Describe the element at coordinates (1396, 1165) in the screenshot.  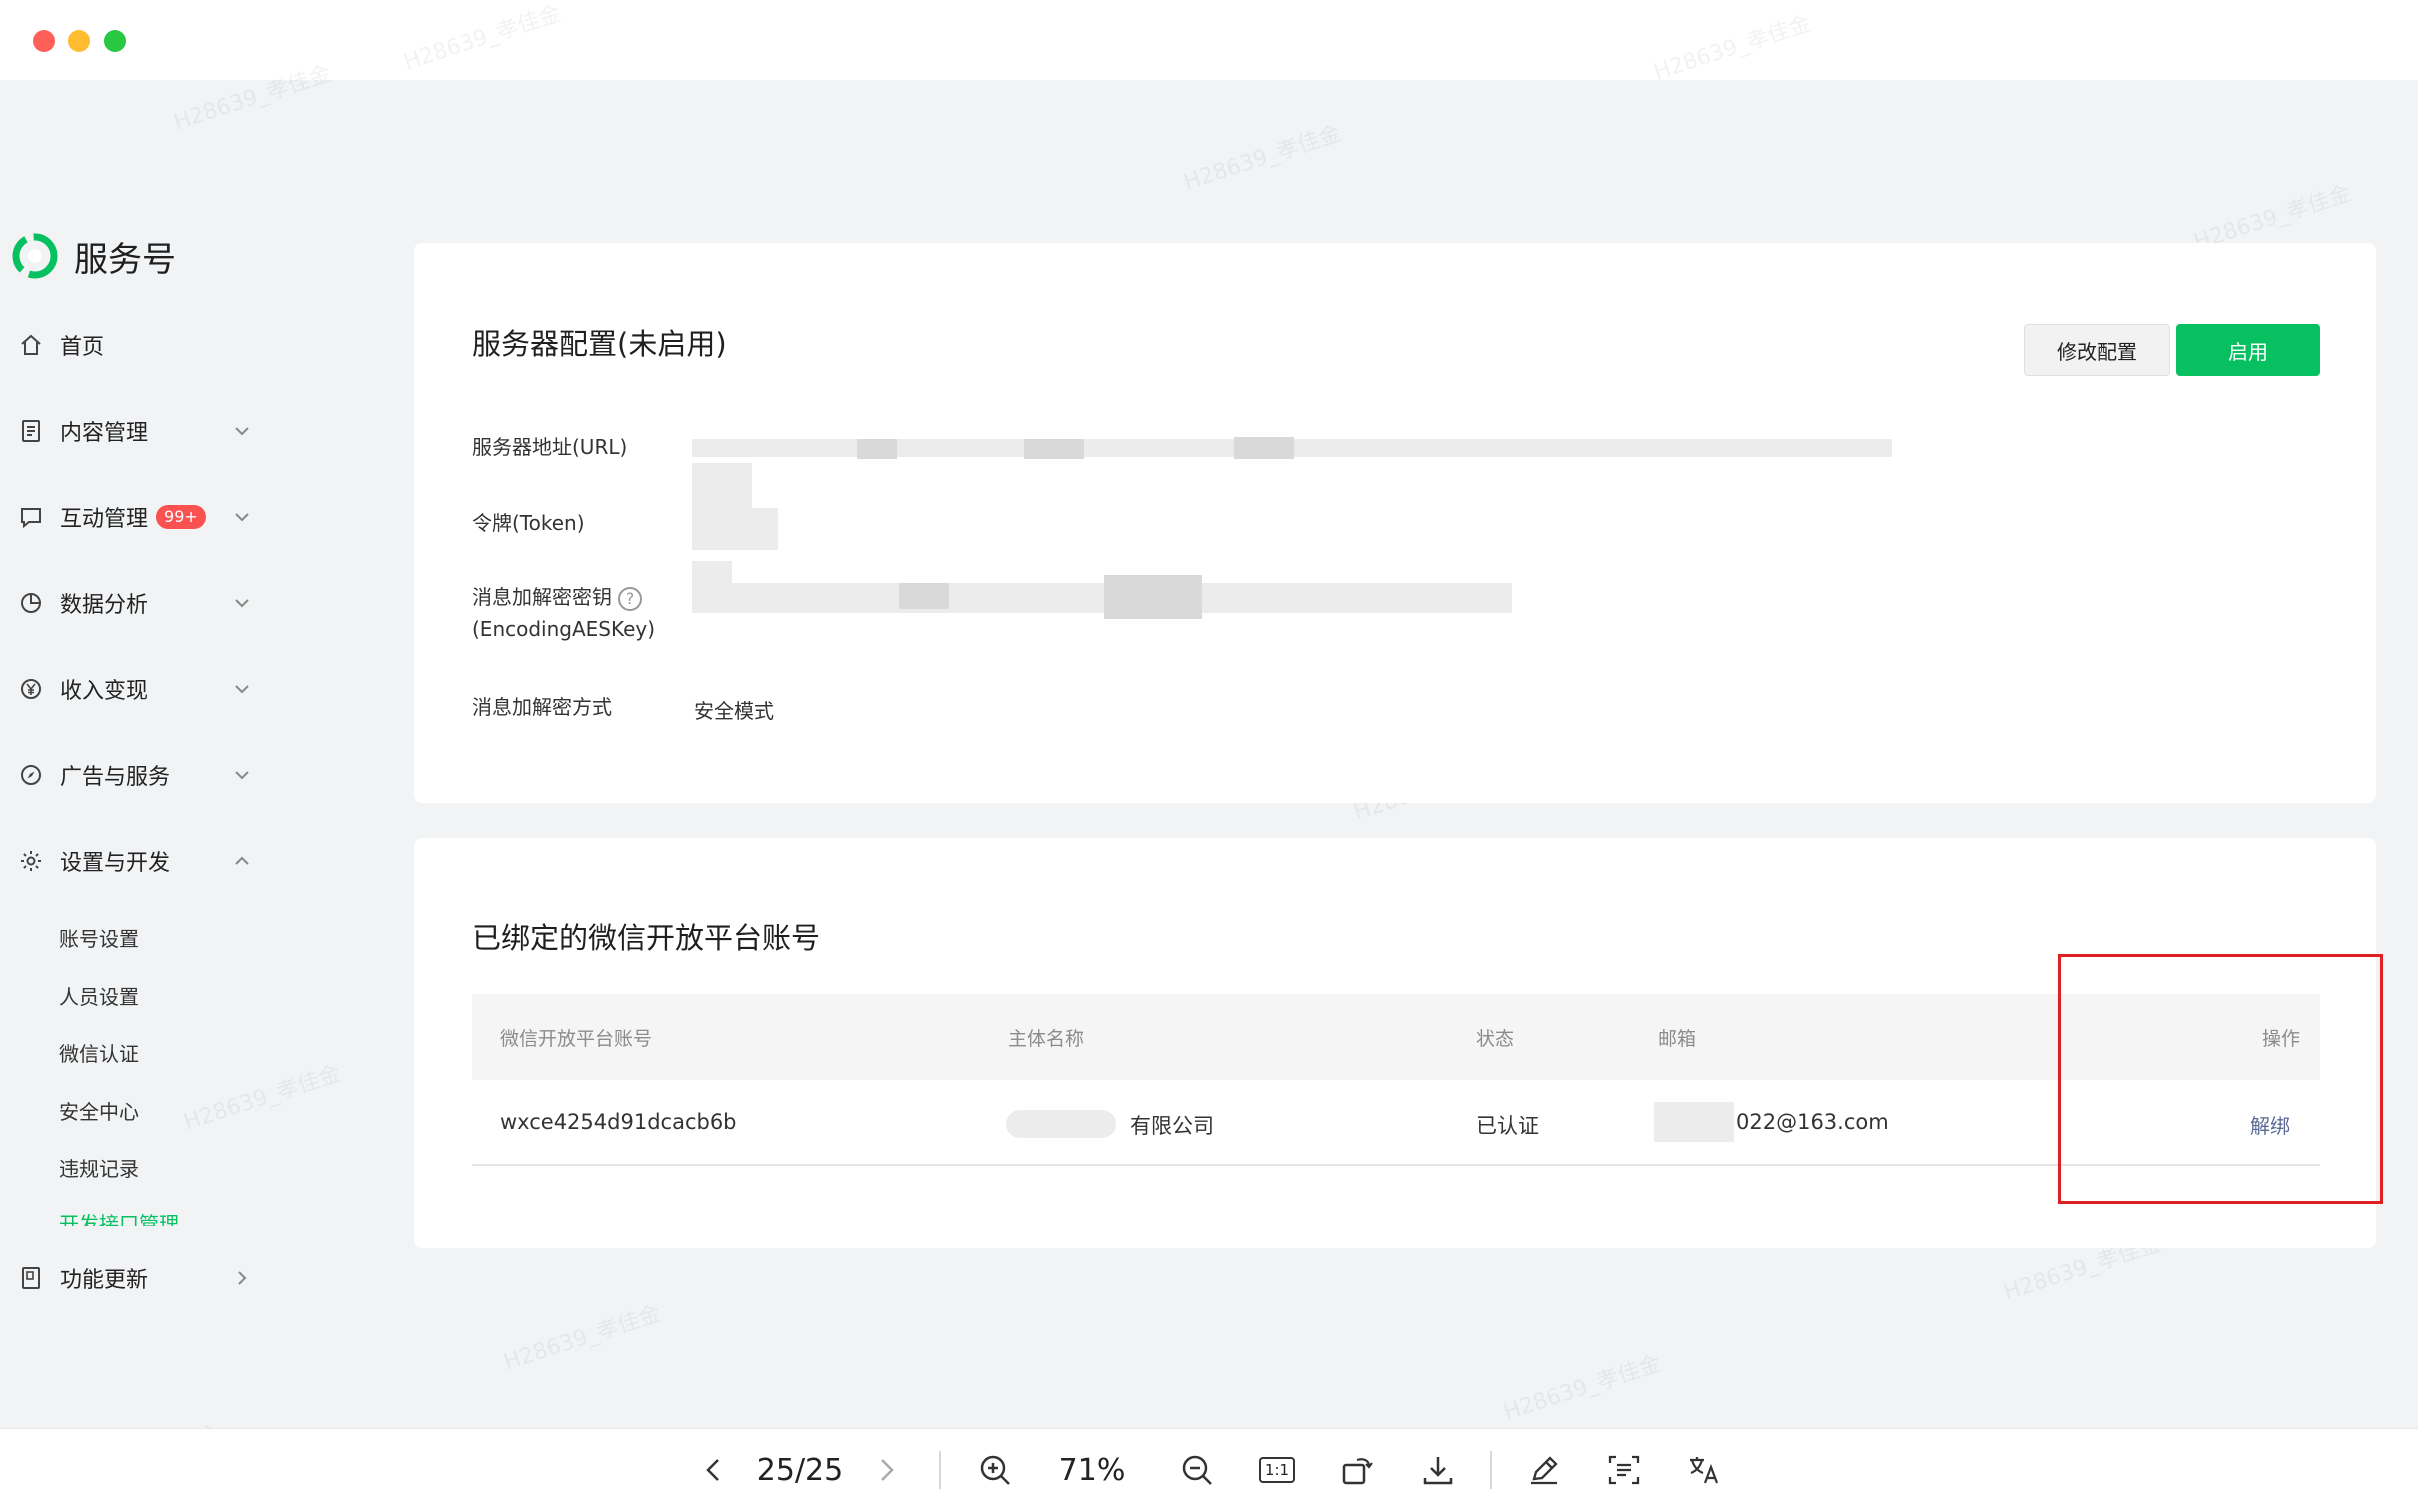
I see `row-divider` at that location.